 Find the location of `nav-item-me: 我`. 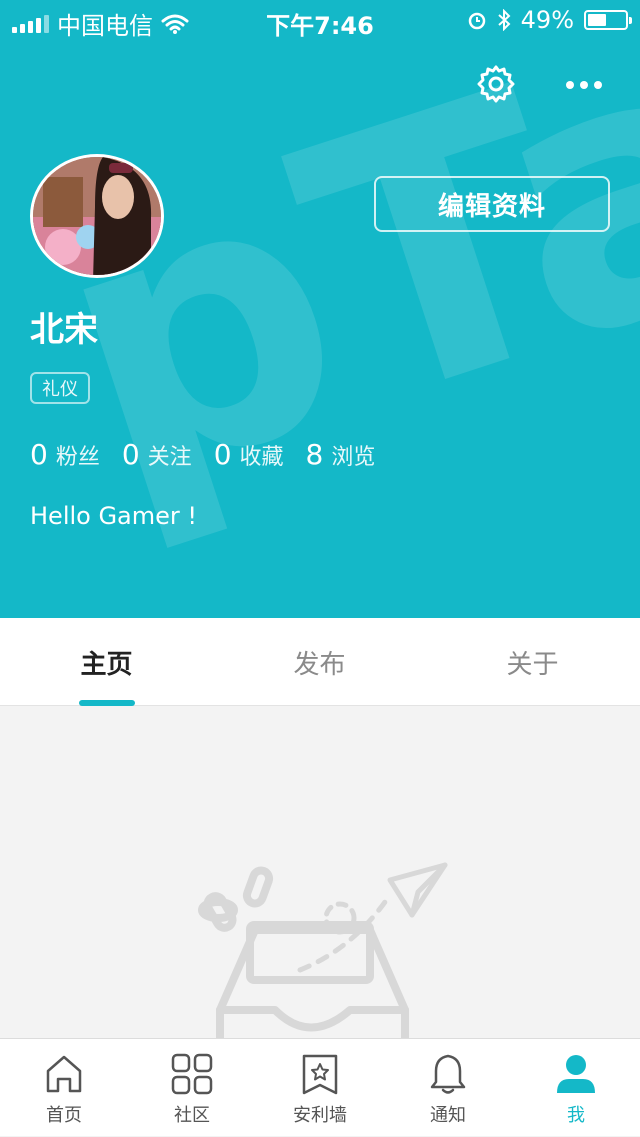

nav-item-me: 我 is located at coordinates (576, 1088).